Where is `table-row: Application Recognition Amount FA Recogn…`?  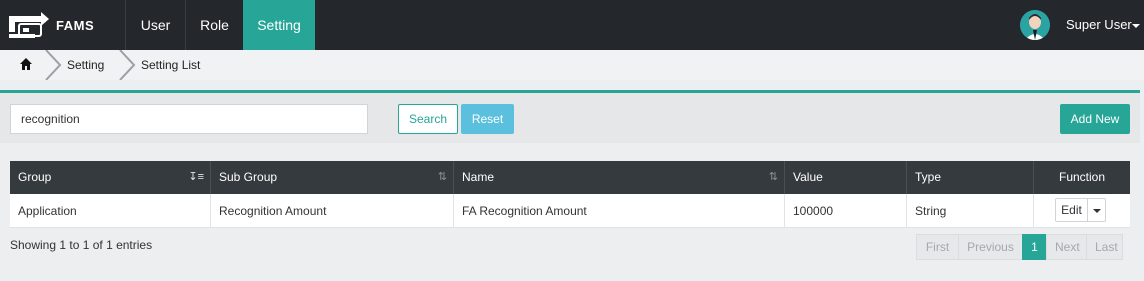 table-row: Application Recognition Amount FA Recogn… is located at coordinates (570, 211).